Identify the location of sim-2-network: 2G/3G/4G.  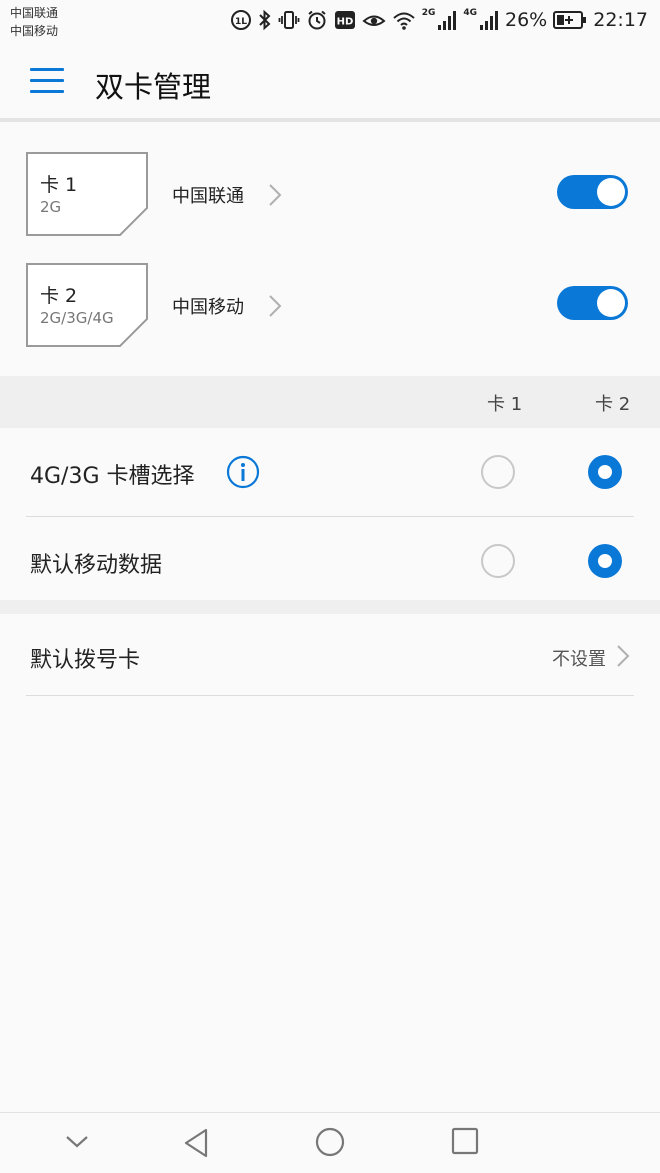
(77, 318).